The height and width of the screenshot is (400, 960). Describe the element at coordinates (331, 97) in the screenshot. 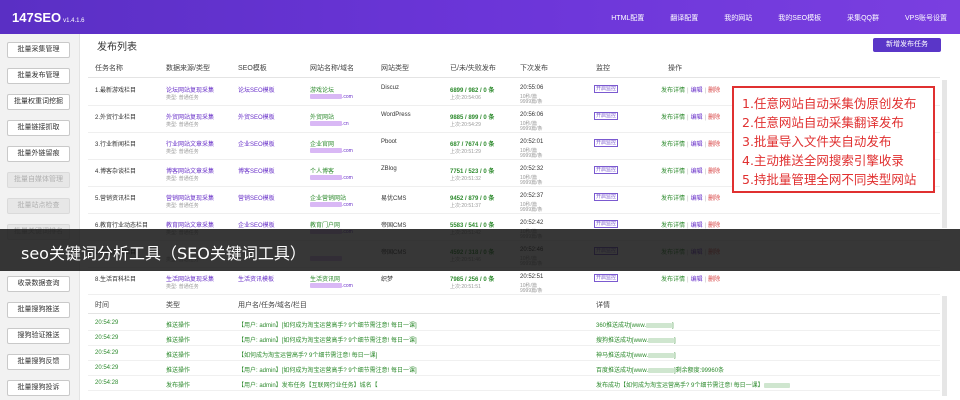

I see `task-site-domain: .com` at that location.